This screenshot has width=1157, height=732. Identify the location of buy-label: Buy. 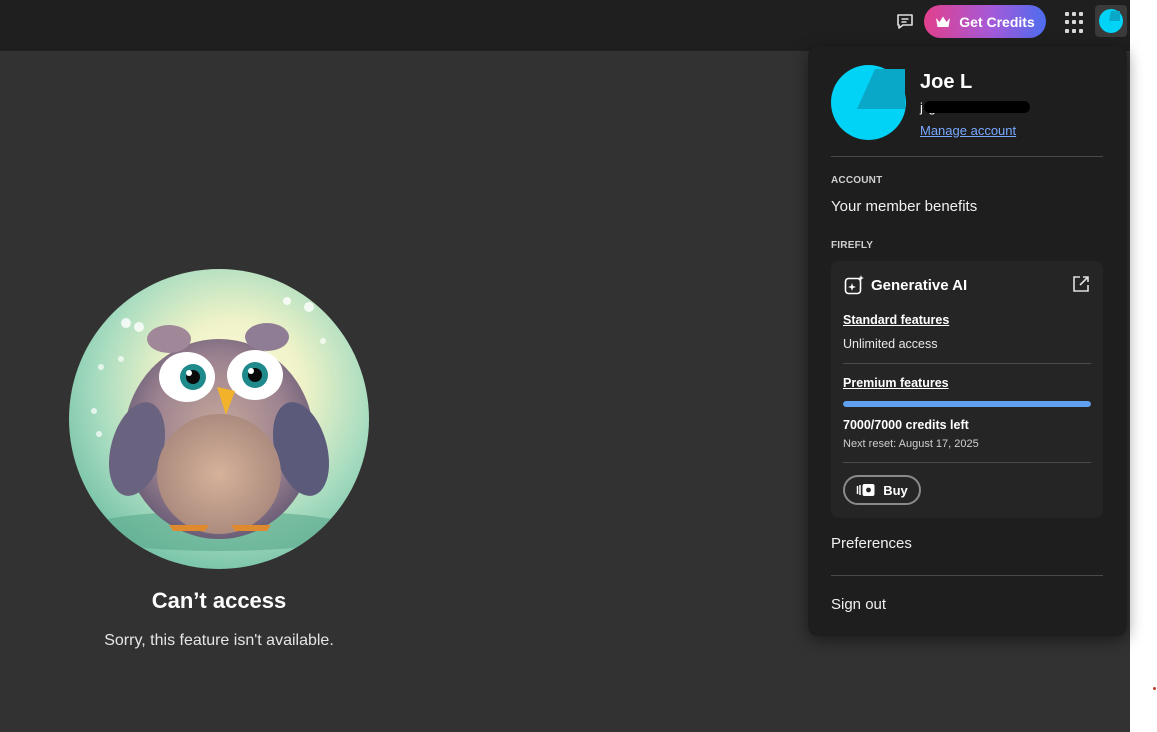
(895, 490).